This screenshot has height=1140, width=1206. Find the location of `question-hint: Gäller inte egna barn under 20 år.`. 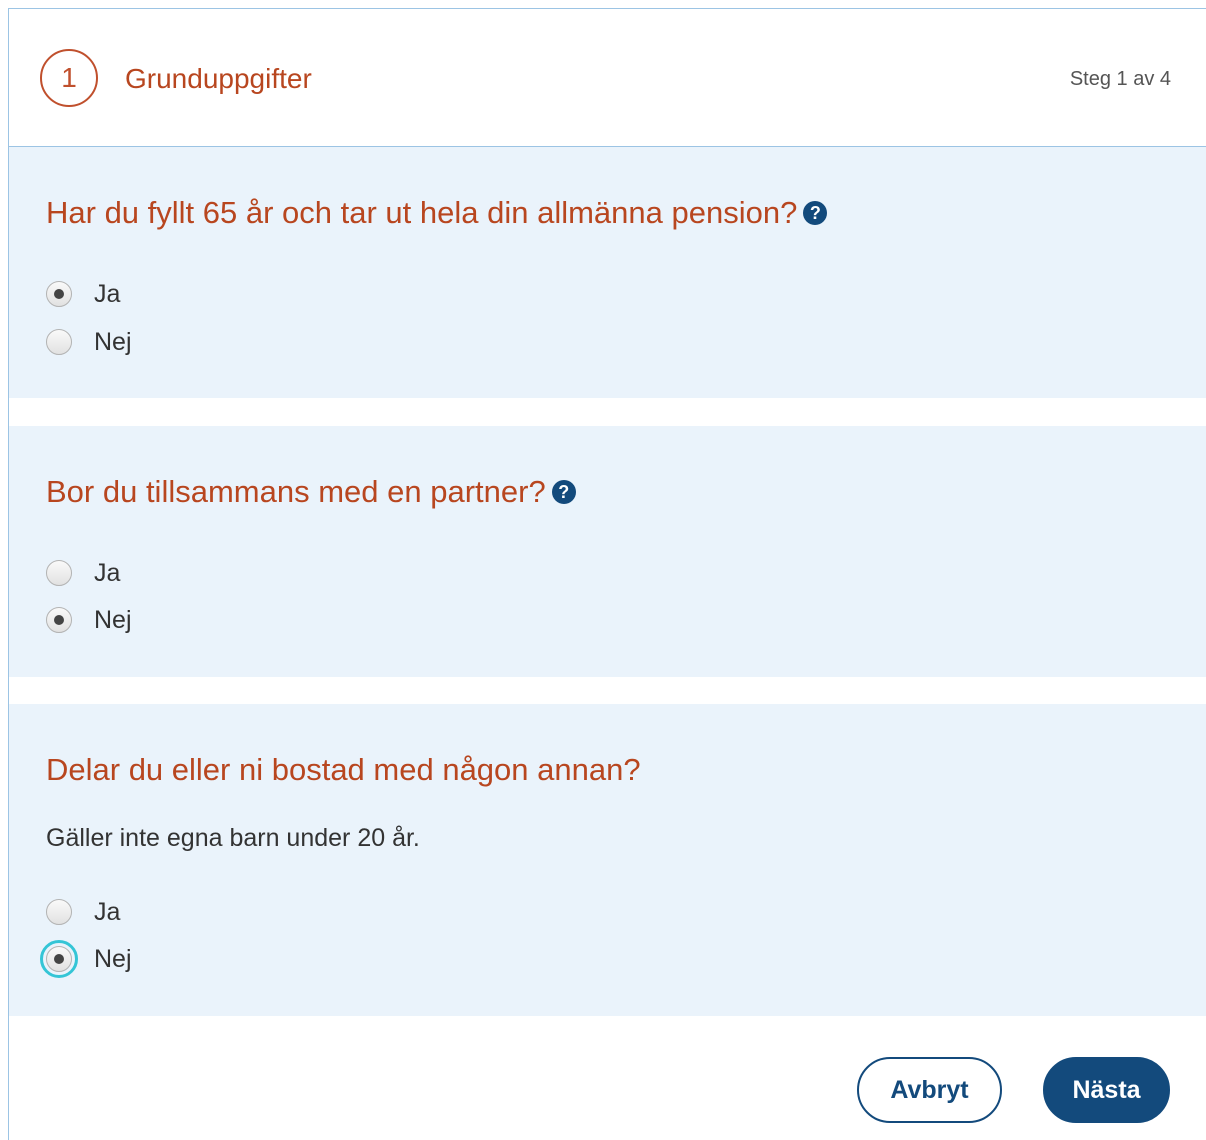

question-hint: Gäller inte egna barn under 20 år. is located at coordinates (233, 838).